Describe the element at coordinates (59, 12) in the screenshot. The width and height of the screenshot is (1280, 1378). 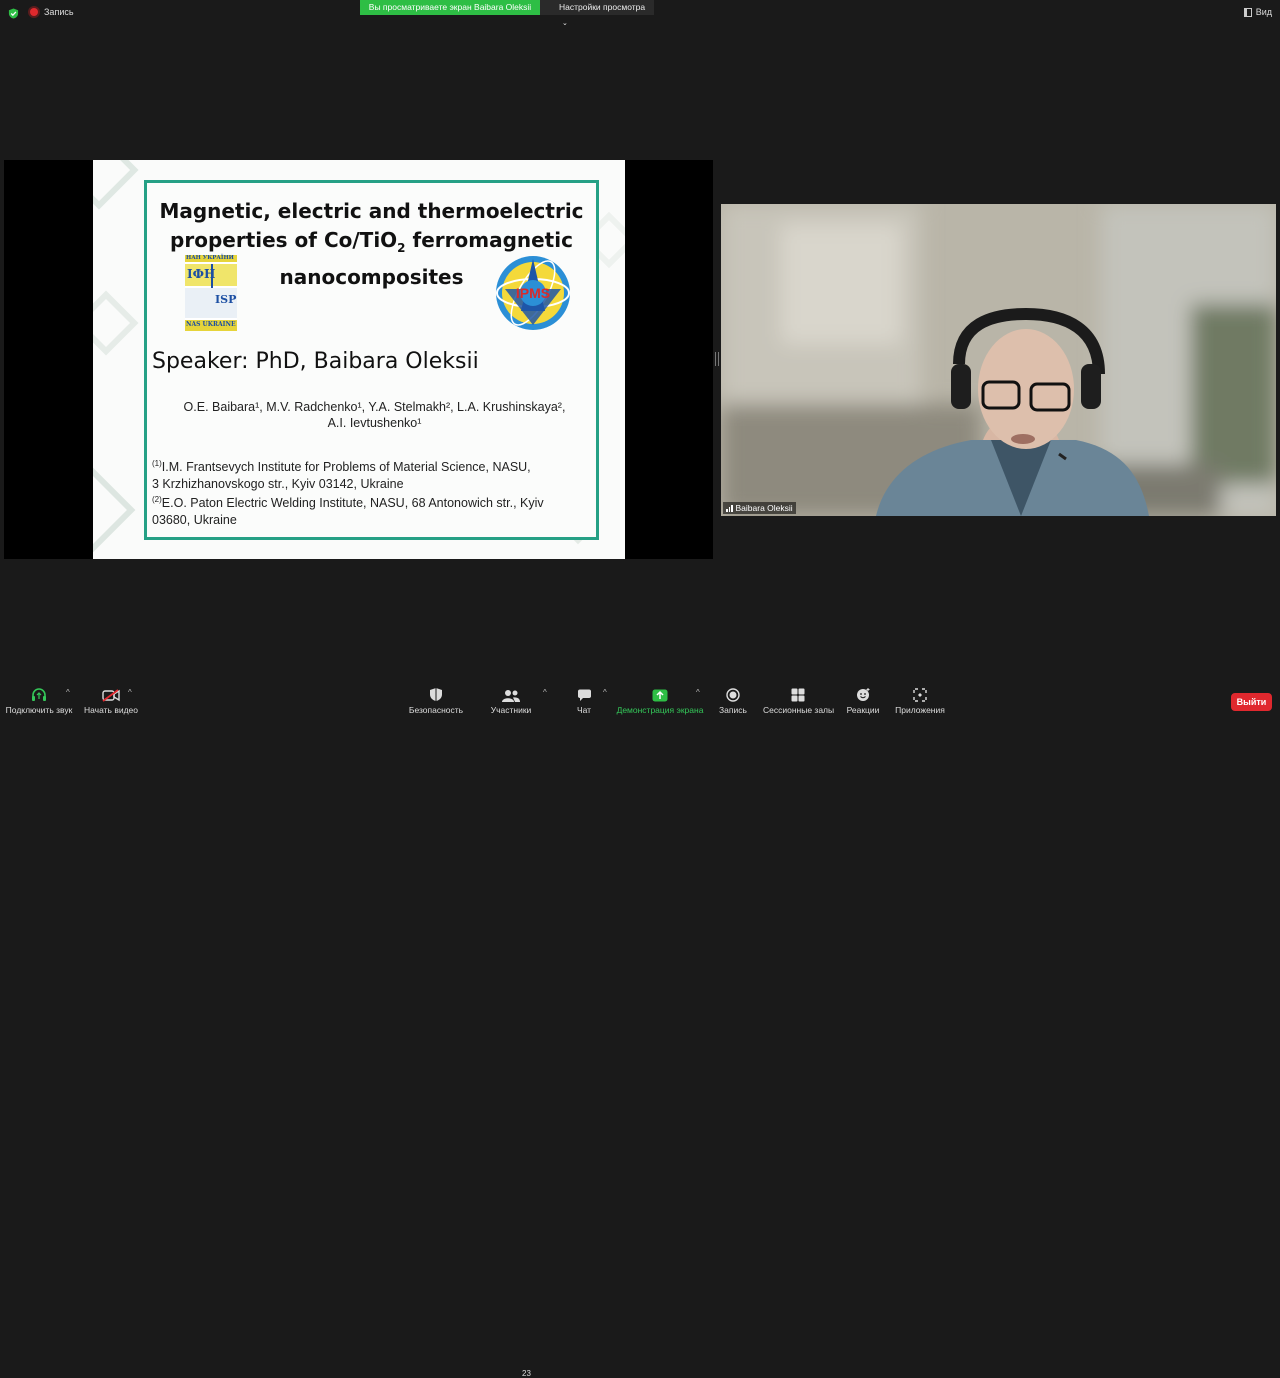
I see `recording-label: Запись` at that location.